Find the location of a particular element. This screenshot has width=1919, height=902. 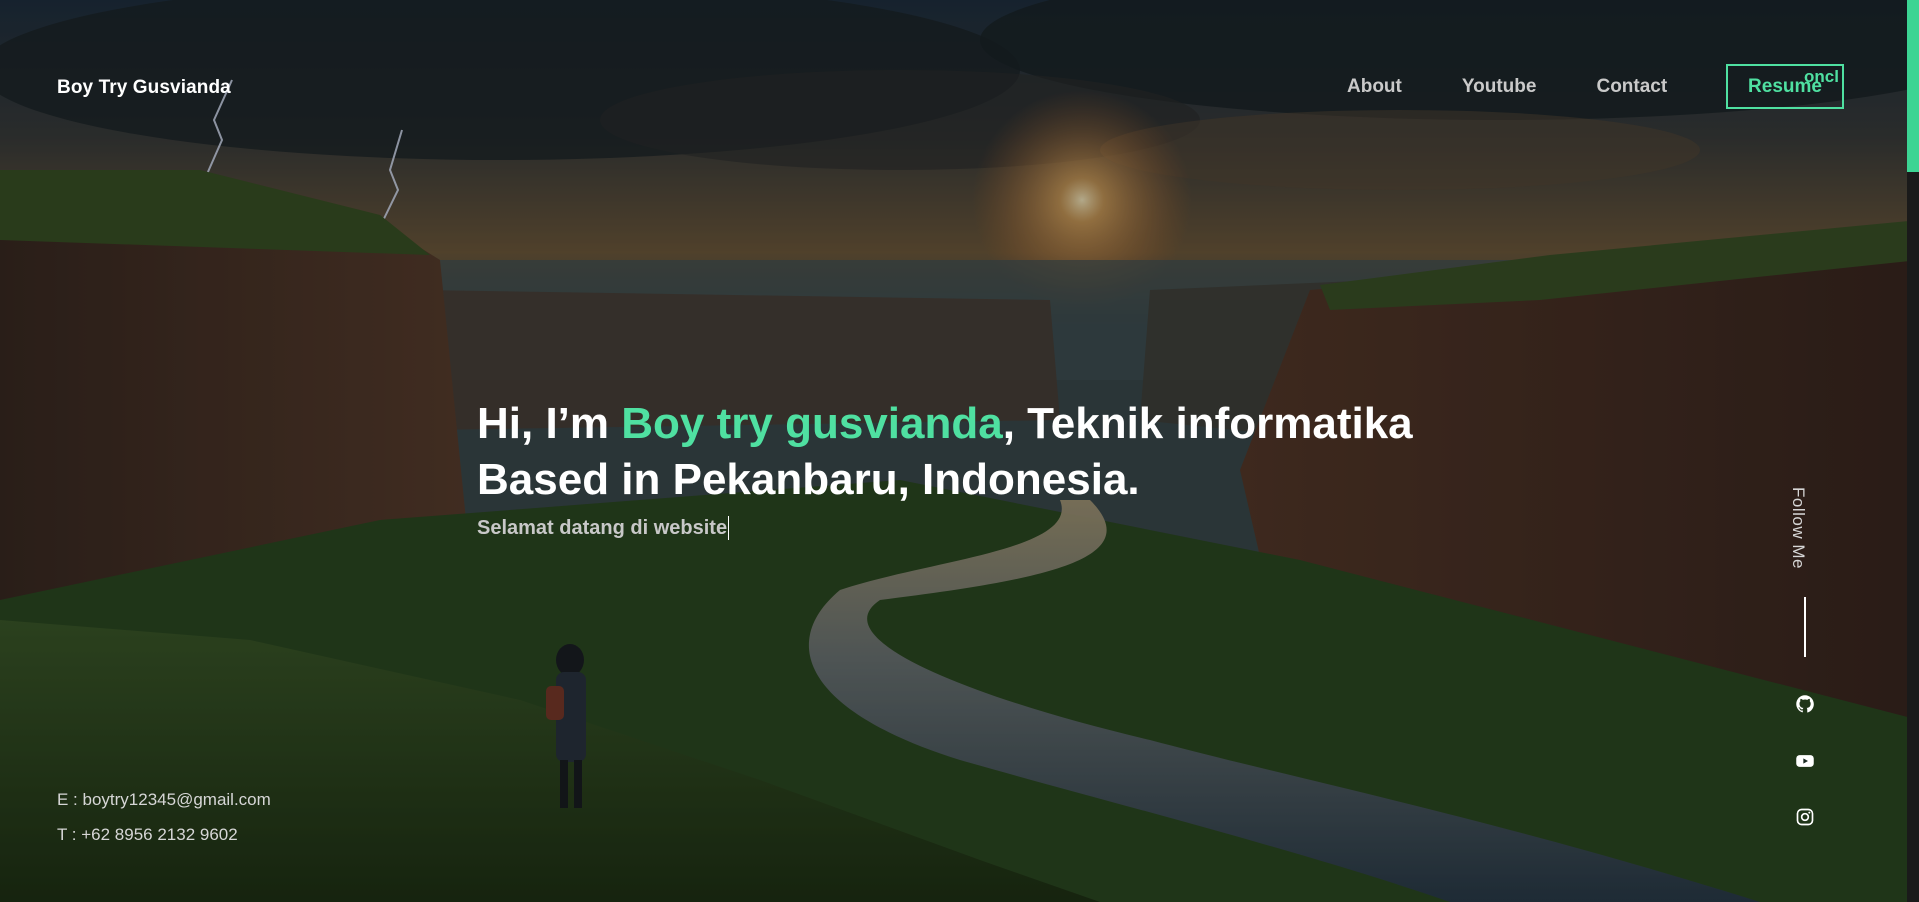

hero-subtitle-text: Selamat datang di website is located at coordinates (602, 527).